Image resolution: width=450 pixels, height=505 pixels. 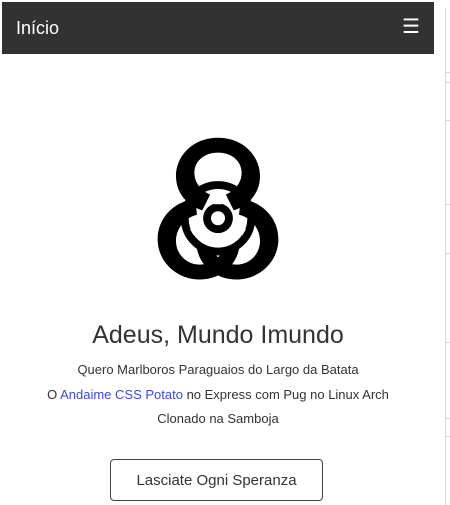 I want to click on lasciate-button: Lasciate Ogni Speranza, so click(x=216, y=480).